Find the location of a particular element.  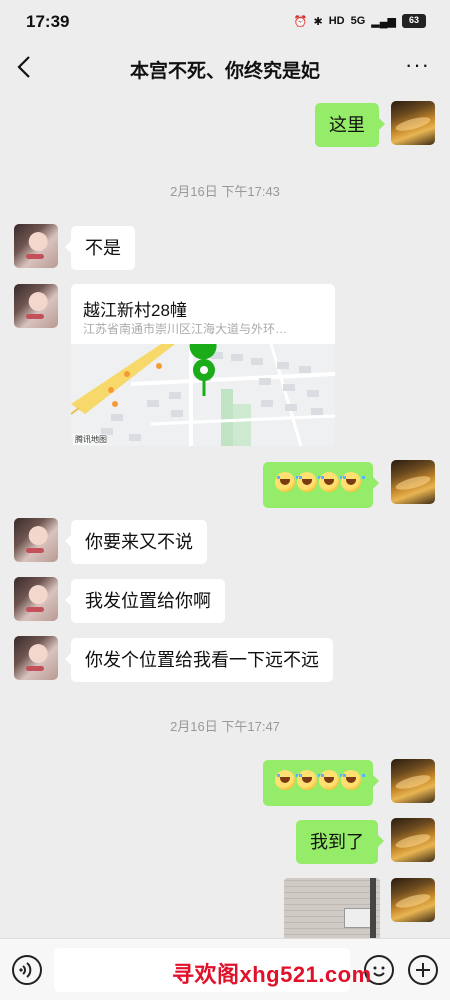

more-options-button: ··· is located at coordinates (417, 65).